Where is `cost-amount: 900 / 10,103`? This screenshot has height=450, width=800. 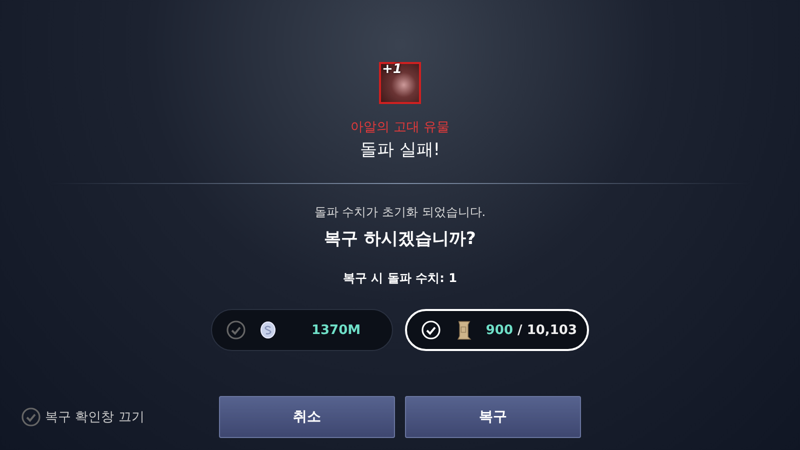 cost-amount: 900 / 10,103 is located at coordinates (531, 330).